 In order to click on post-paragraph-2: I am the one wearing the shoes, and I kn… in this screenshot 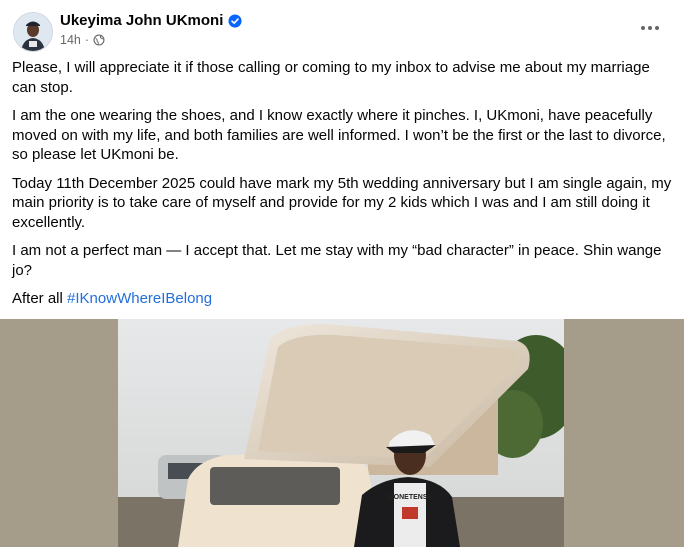, I will do `click(339, 135)`.